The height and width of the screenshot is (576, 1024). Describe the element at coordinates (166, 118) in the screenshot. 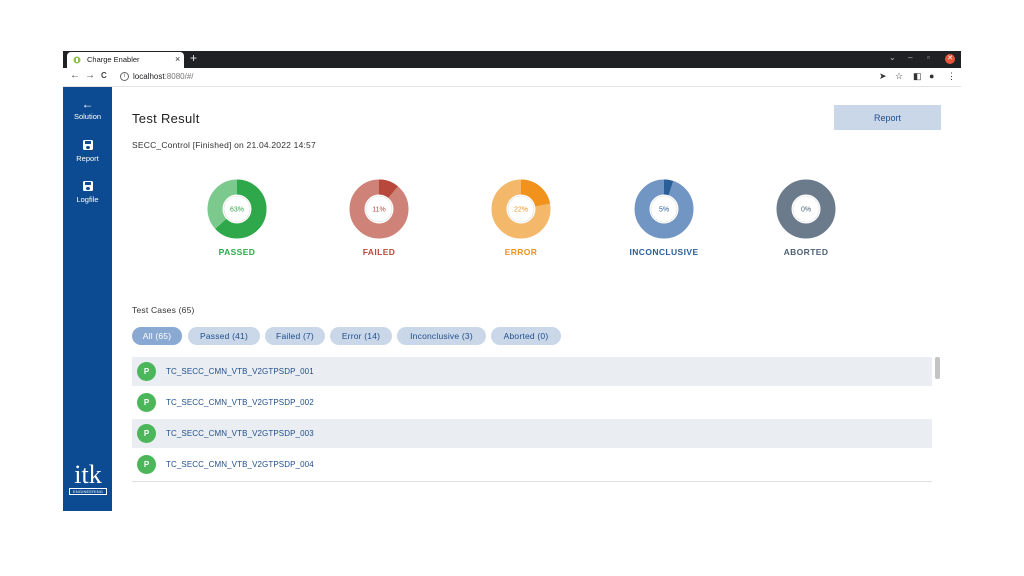

I see `page-title: Test Result` at that location.